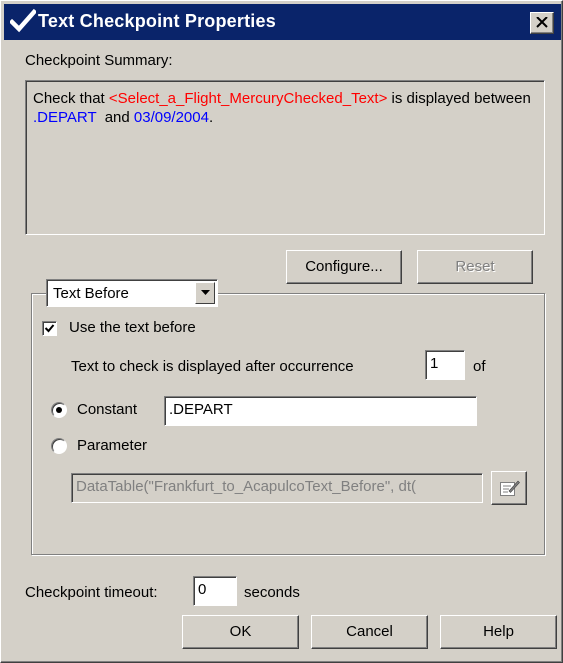 This screenshot has width=563, height=663. Describe the element at coordinates (132, 293) in the screenshot. I see `text-position-select: Text Before` at that location.